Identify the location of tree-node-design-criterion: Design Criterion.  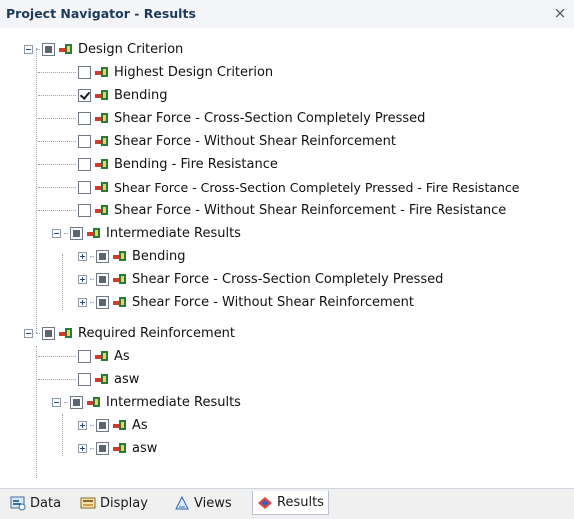
(103, 49).